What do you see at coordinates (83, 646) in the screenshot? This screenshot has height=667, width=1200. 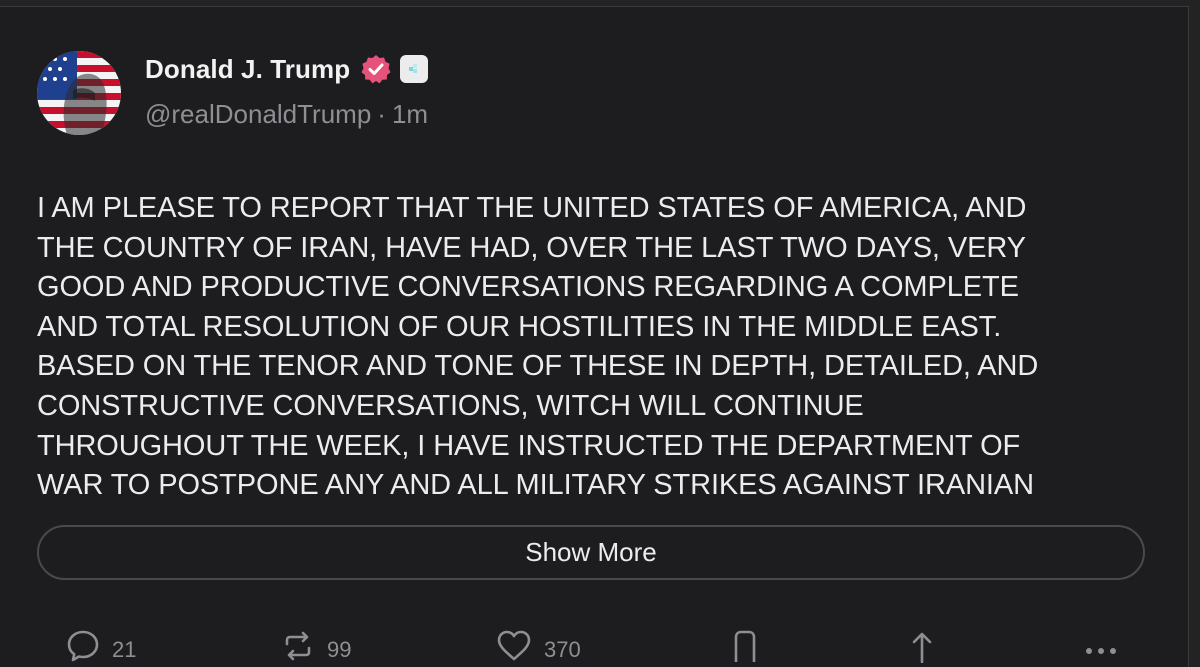 I see `reply-icon` at bounding box center [83, 646].